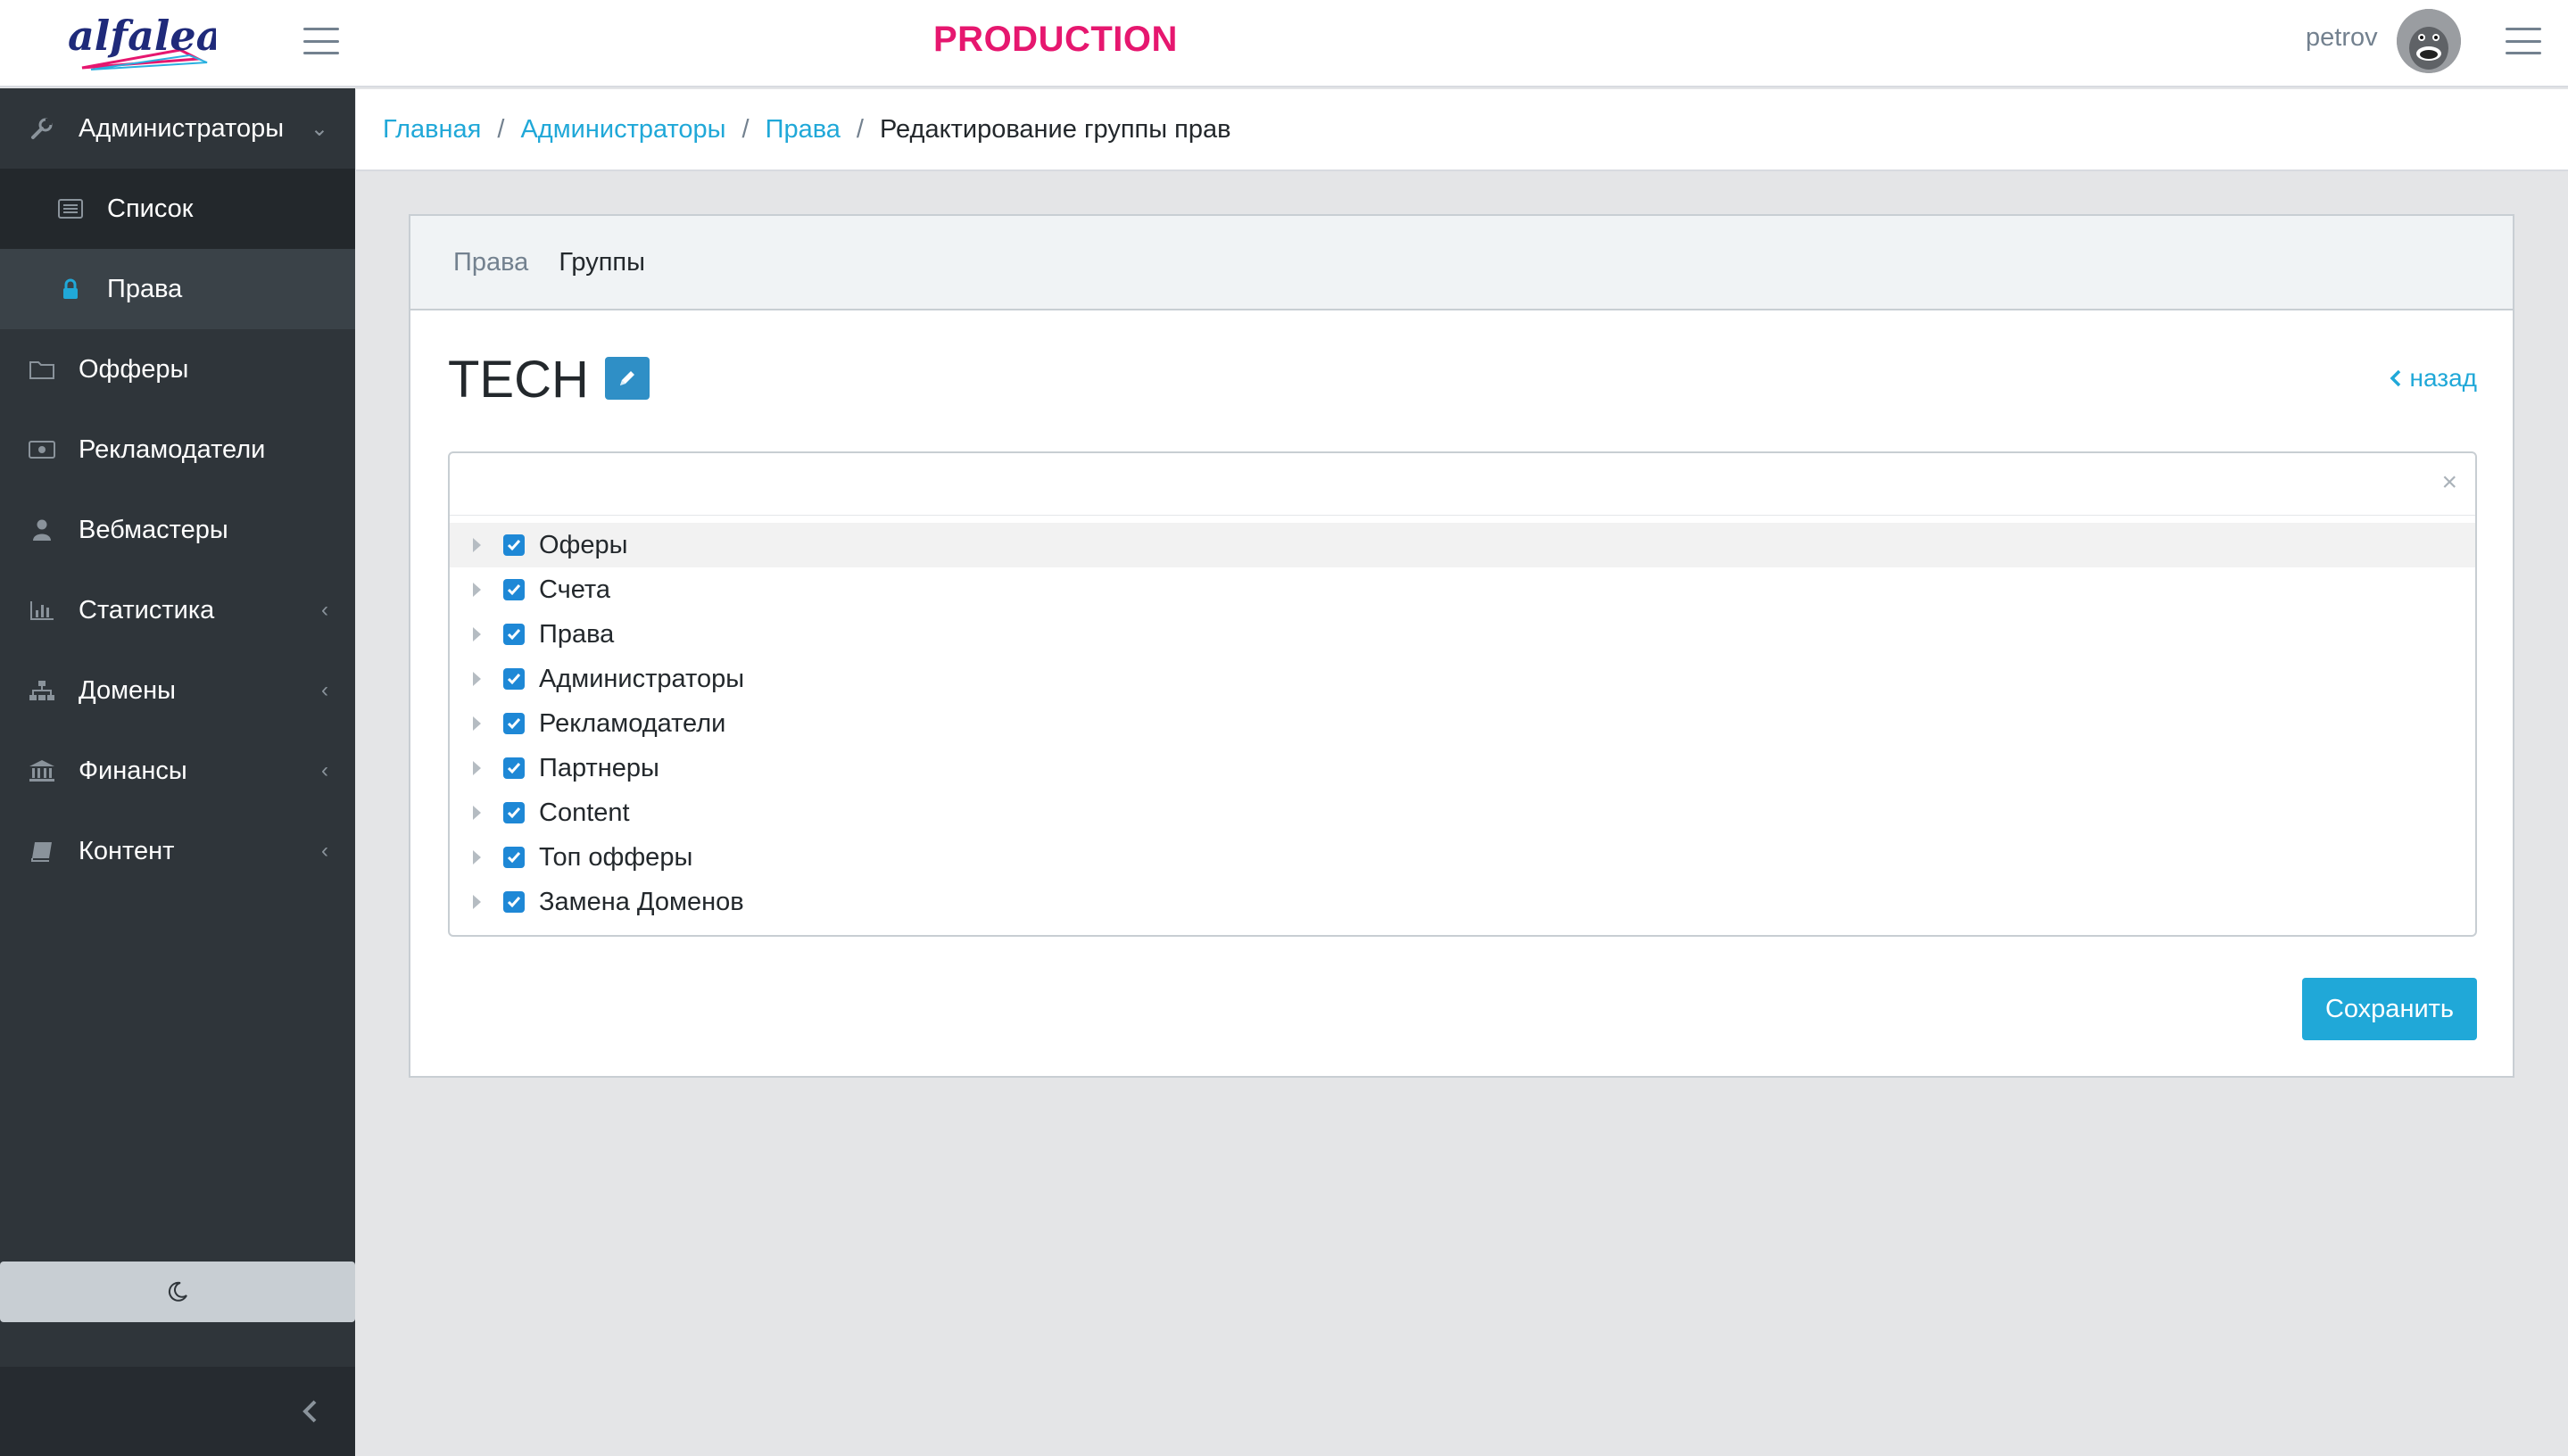 The image size is (2568, 1456). I want to click on username: petrov, so click(2342, 38).